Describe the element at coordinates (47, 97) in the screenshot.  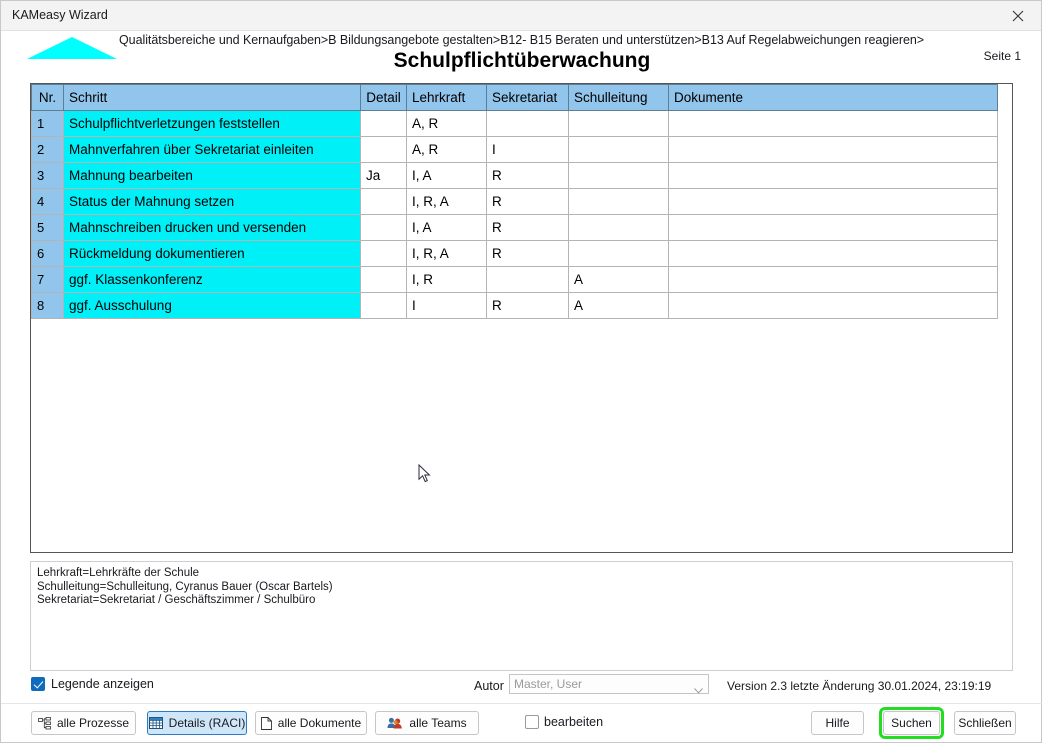
I see `col-header-nr: Nr.` at that location.